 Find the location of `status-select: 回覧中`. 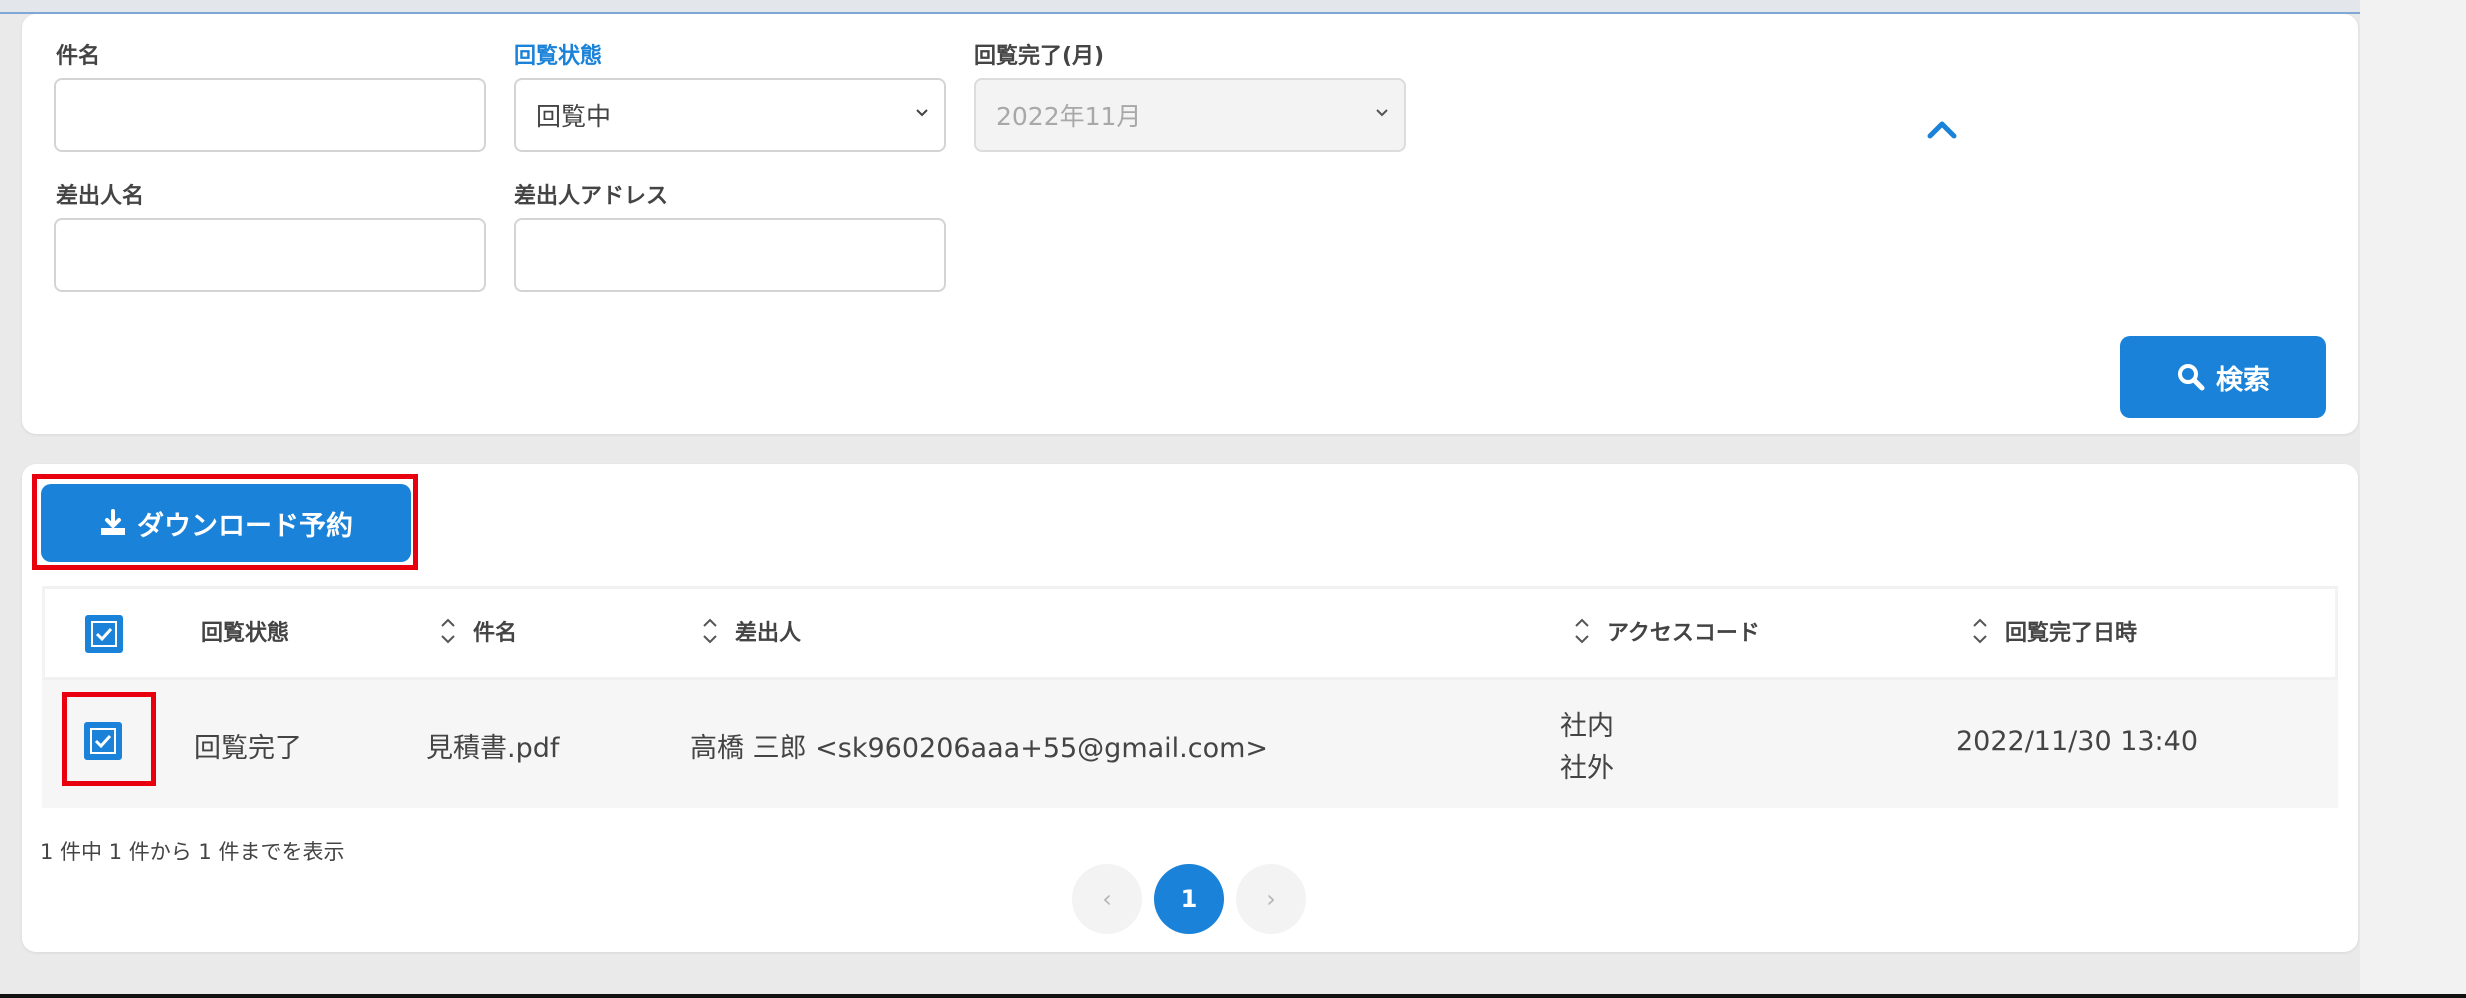

status-select: 回覧中 is located at coordinates (730, 115).